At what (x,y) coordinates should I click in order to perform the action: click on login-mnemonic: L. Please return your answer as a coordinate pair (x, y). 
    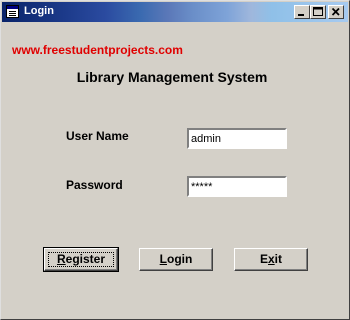
    Looking at the image, I should click on (163, 259).